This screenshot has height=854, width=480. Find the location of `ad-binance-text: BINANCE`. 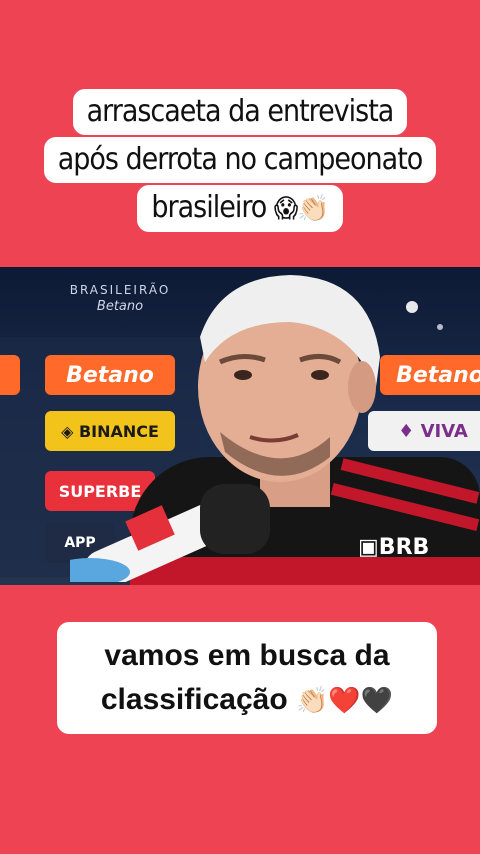

ad-binance-text: BINANCE is located at coordinates (118, 431).